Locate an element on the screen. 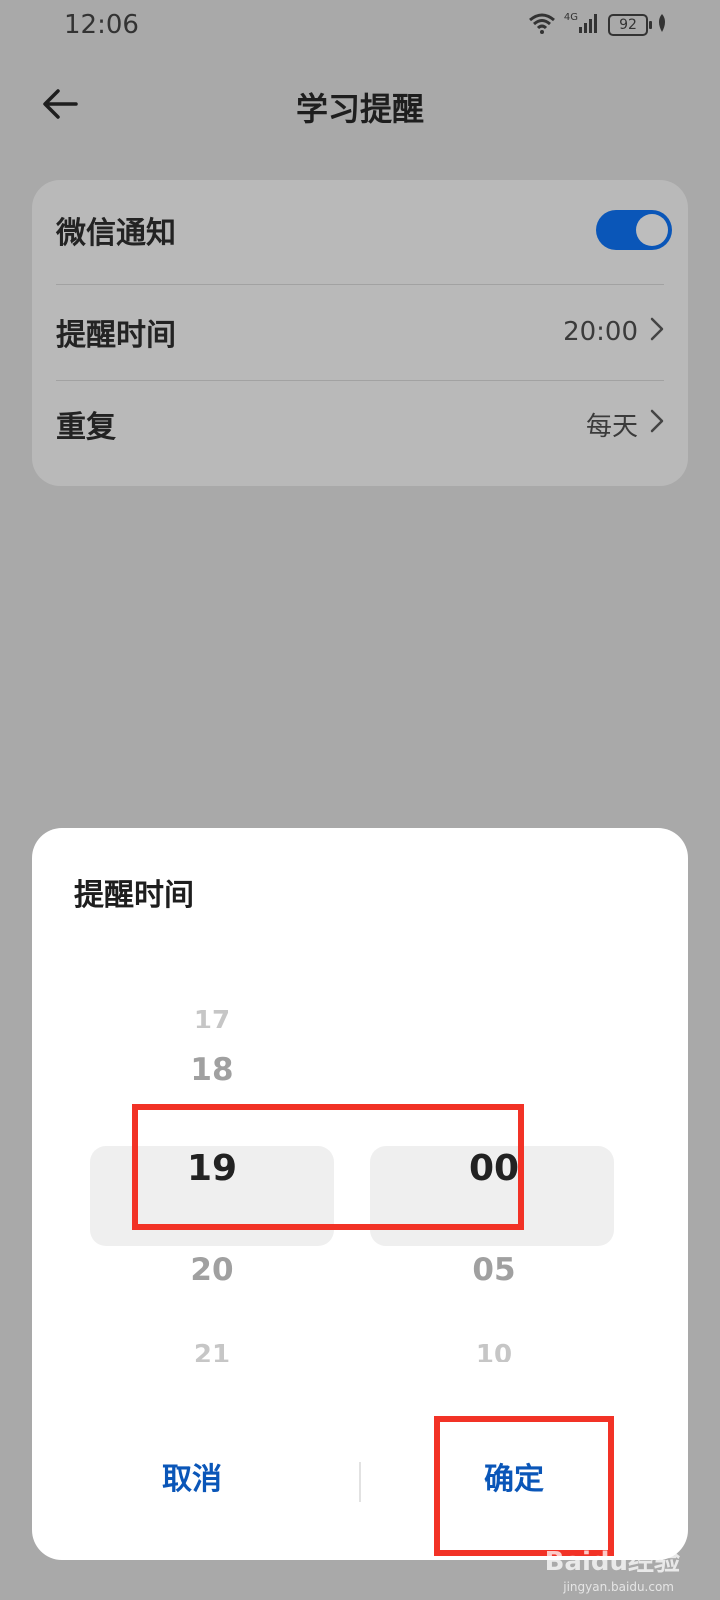 This screenshot has height=1600, width=720. watermark-url: jingyan.baidu.com is located at coordinates (618, 1587).